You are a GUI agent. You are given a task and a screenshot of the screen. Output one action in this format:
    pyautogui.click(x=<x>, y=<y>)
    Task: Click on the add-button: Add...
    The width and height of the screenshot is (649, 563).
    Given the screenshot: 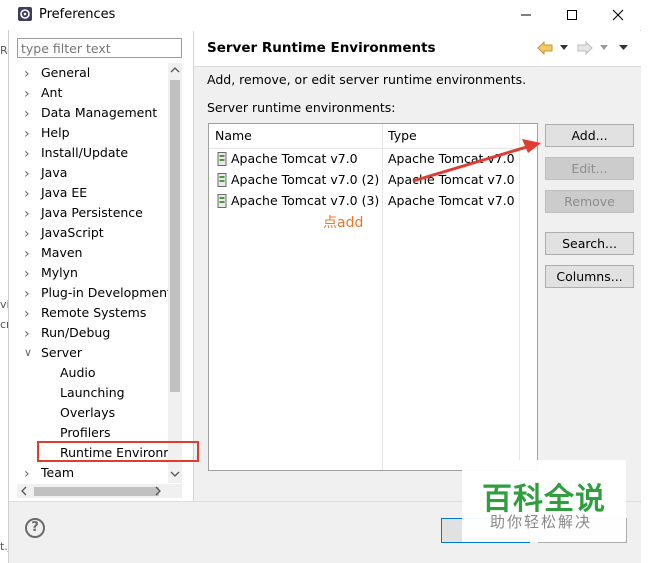 What is the action you would take?
    pyautogui.click(x=589, y=135)
    